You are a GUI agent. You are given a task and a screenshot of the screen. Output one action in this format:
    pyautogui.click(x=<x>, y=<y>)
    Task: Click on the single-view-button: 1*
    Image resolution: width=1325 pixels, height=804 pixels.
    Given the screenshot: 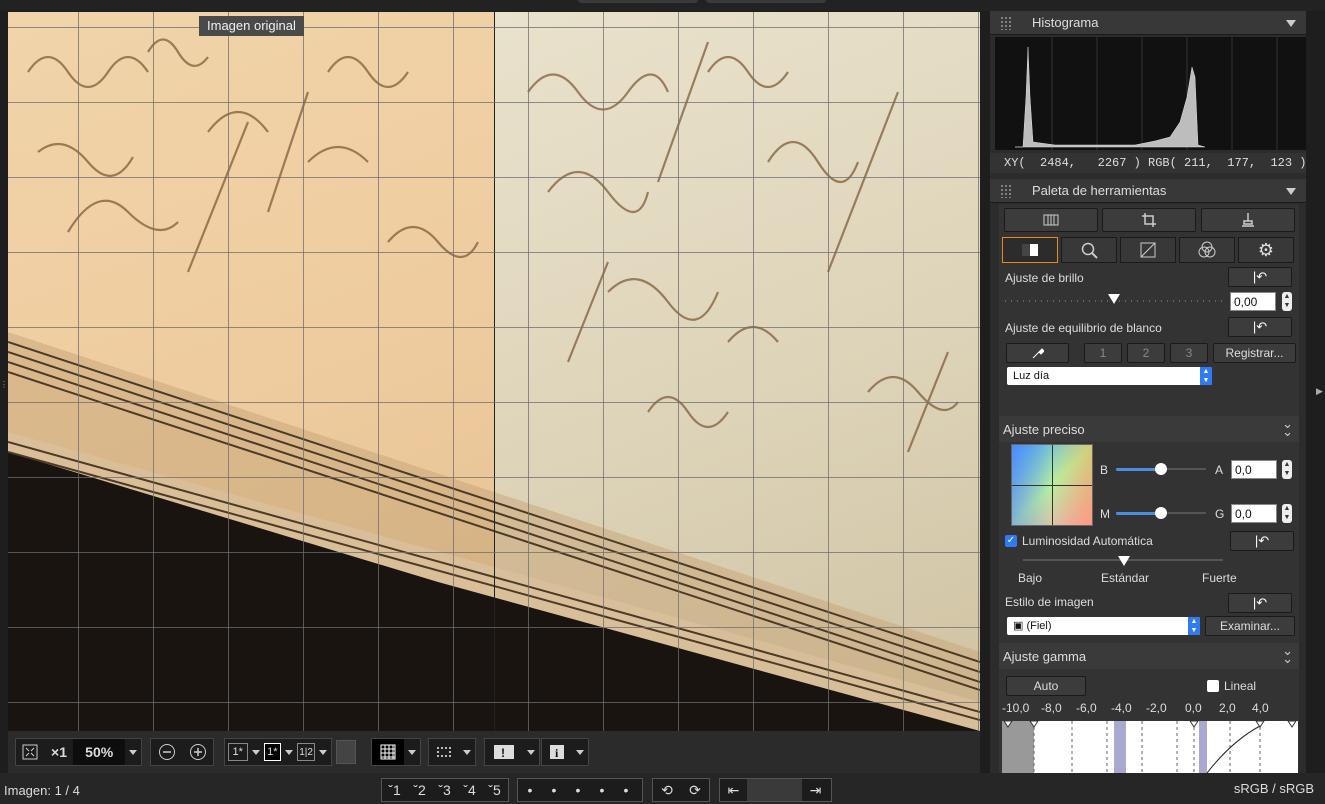 What is the action you would take?
    pyautogui.click(x=238, y=752)
    